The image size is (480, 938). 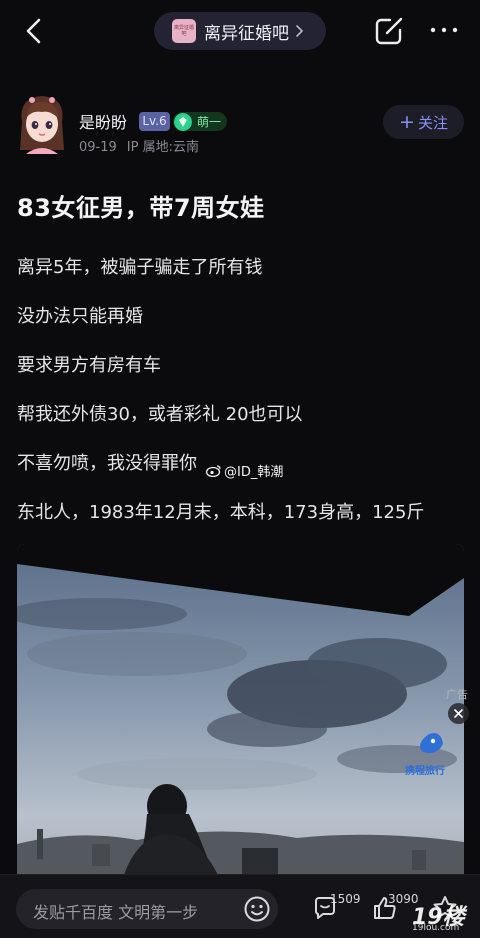 I want to click on back-button, so click(x=35, y=31).